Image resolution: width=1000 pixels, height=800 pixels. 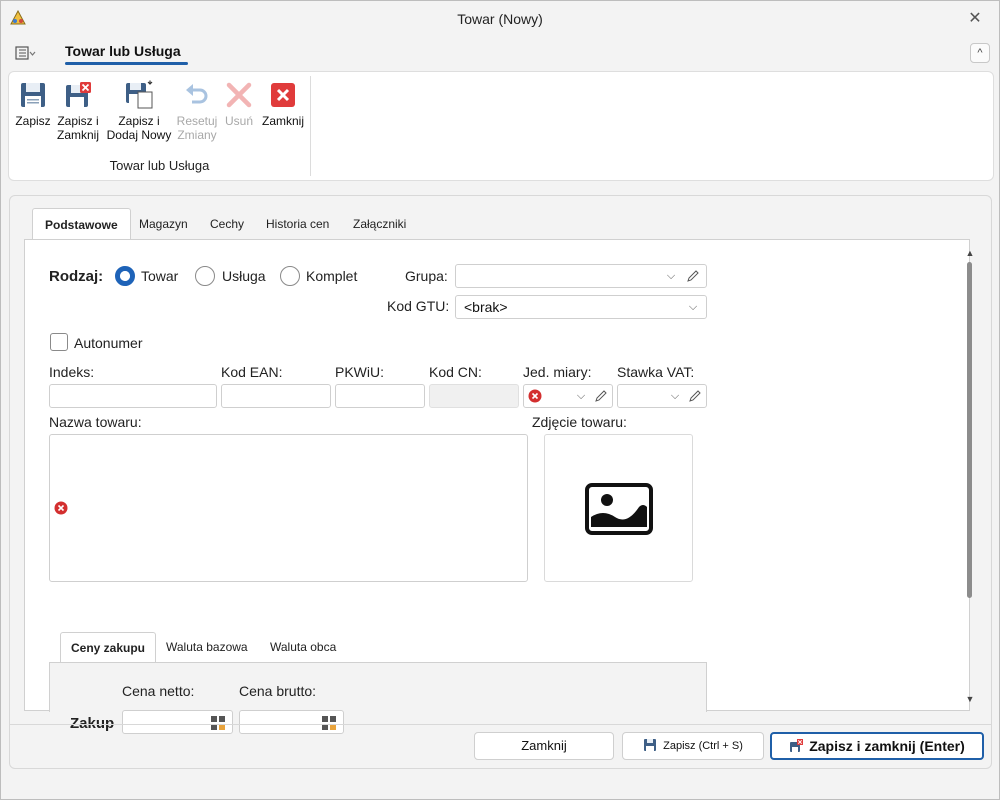 What do you see at coordinates (980, 53) in the screenshot?
I see `ribbon-collapse-button: ^` at bounding box center [980, 53].